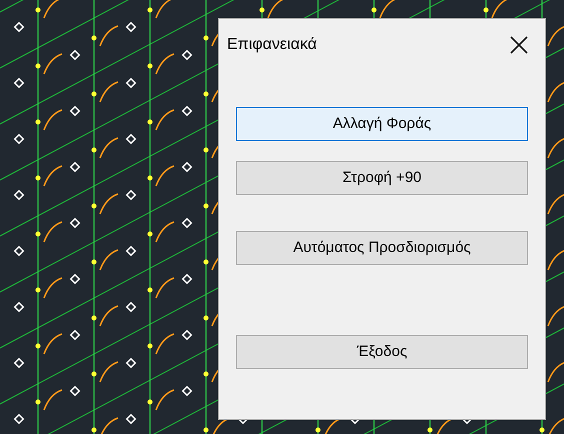 This screenshot has width=564, height=434. What do you see at coordinates (382, 352) in the screenshot?
I see `dialog-button: Έξοδος` at bounding box center [382, 352].